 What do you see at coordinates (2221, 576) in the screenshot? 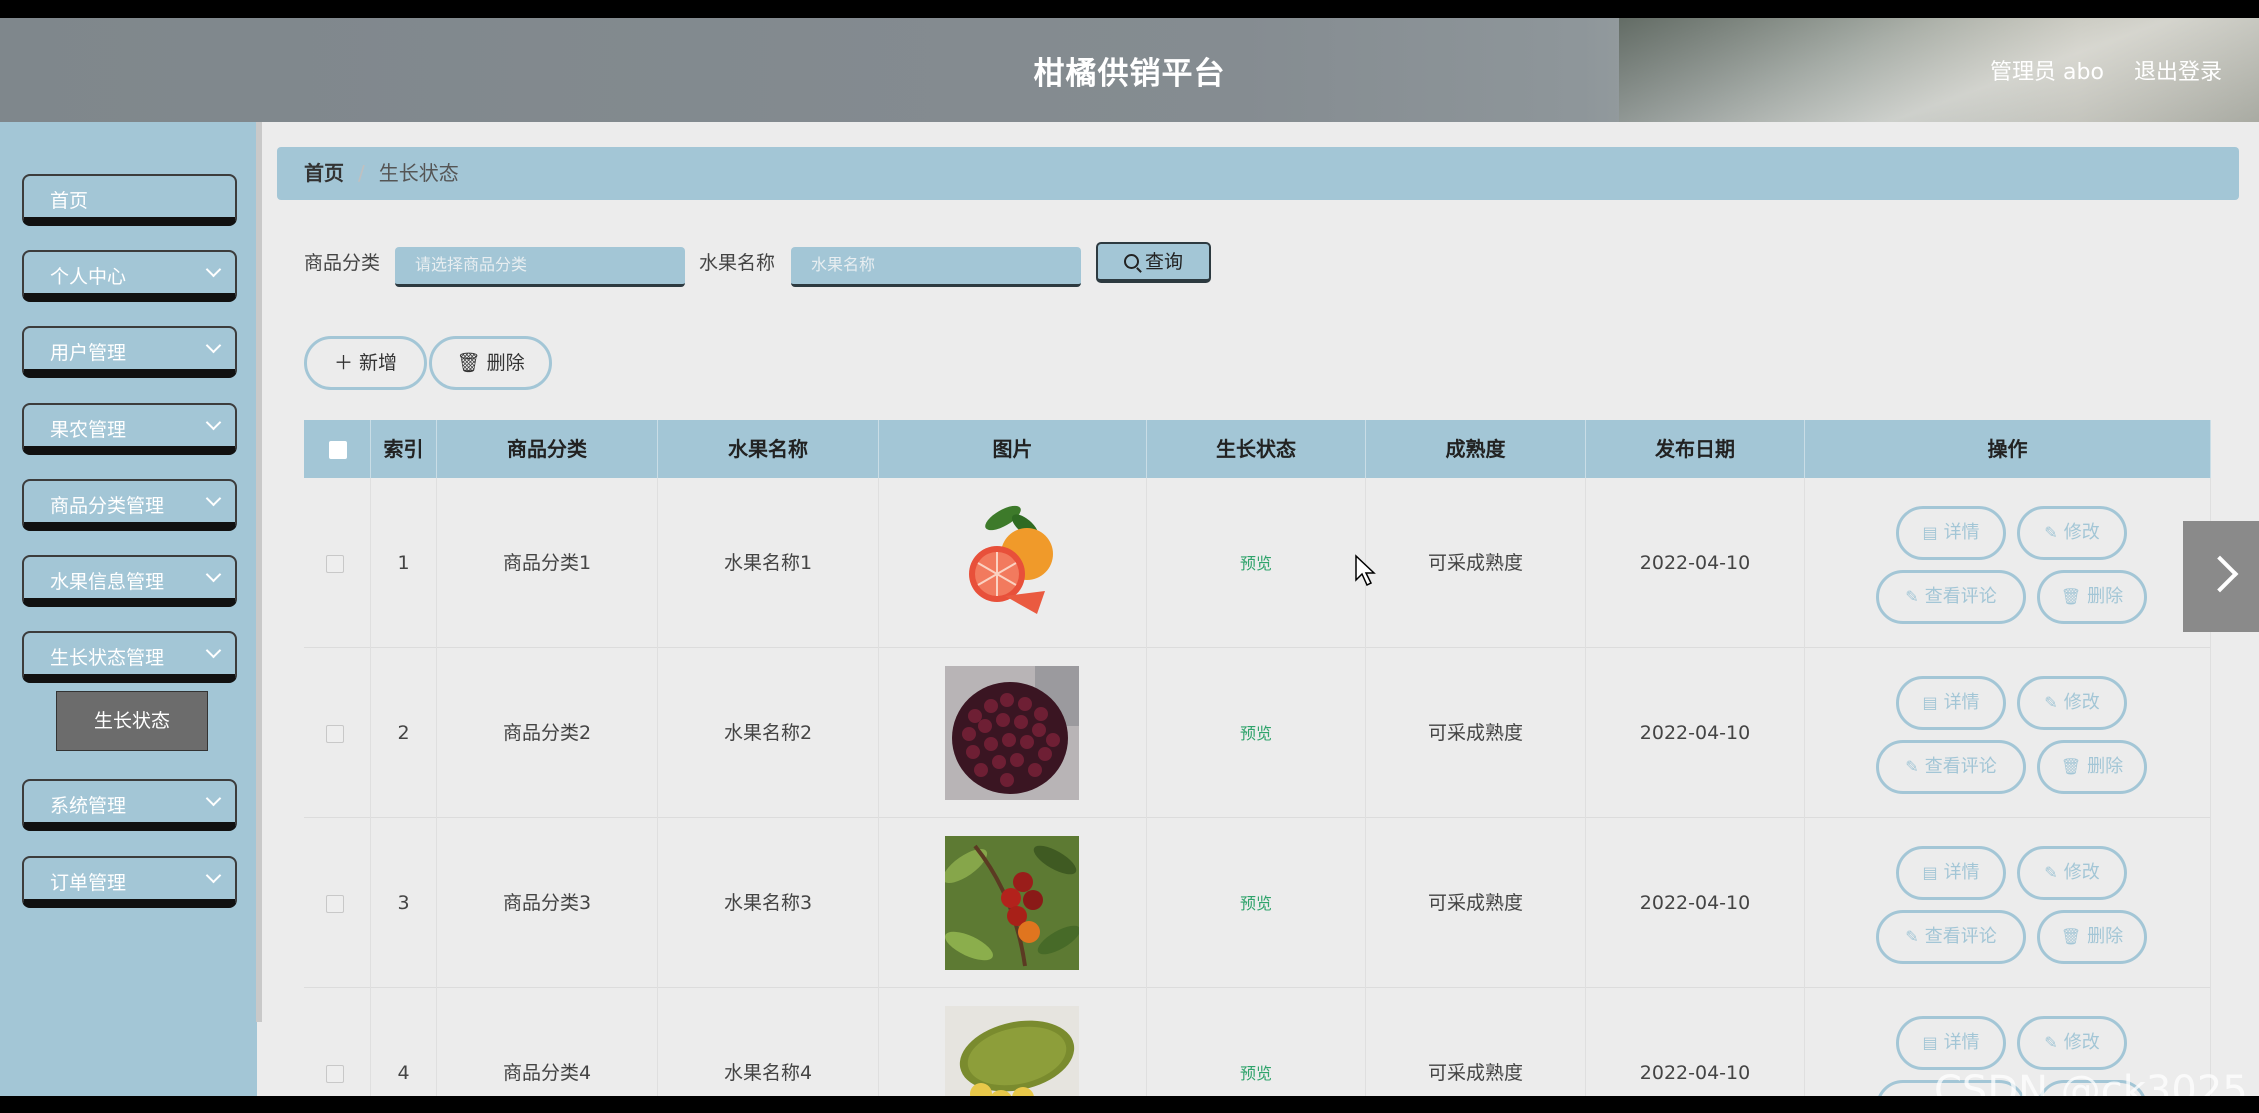
I see `chevron-right-icon` at bounding box center [2221, 576].